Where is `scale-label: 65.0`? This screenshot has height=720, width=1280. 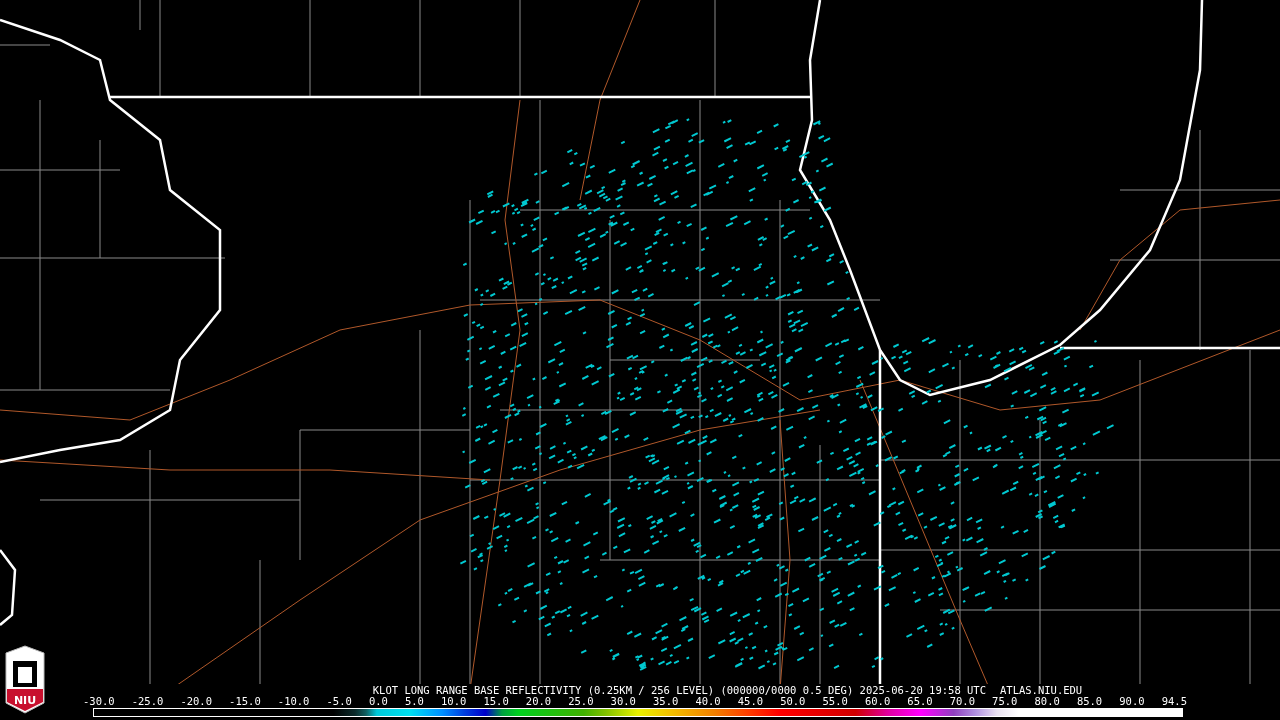
scale-label: 65.0 is located at coordinates (920, 701).